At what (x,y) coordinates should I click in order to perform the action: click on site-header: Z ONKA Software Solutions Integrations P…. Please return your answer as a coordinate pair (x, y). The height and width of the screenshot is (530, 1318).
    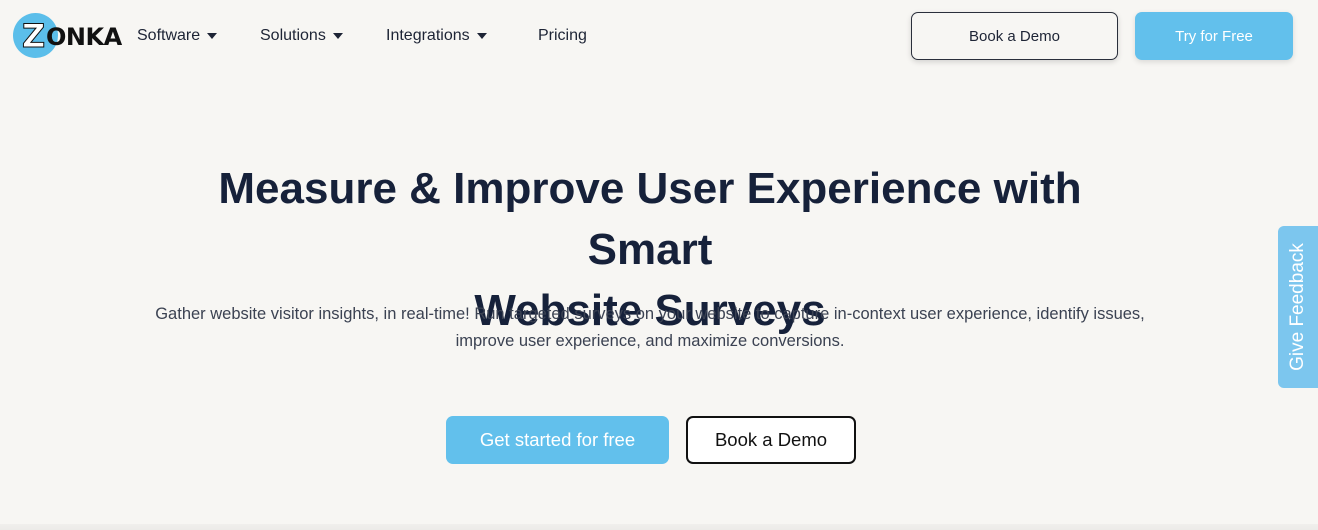
    Looking at the image, I should click on (659, 36).